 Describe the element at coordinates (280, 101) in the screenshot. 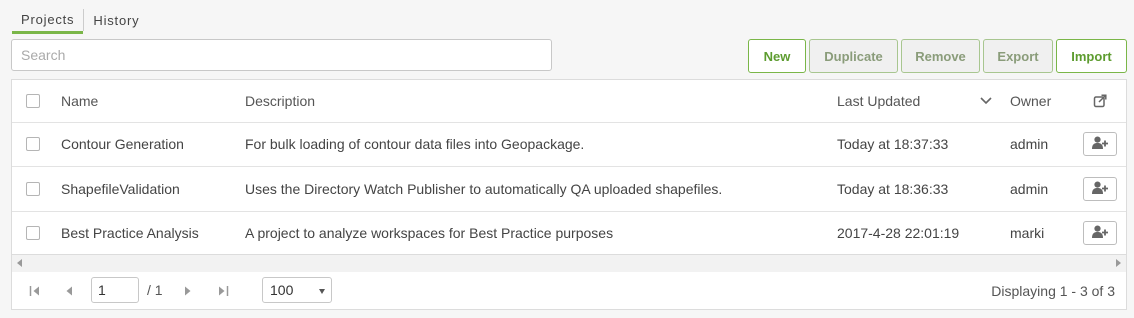

I see `column-header-description: Description` at that location.